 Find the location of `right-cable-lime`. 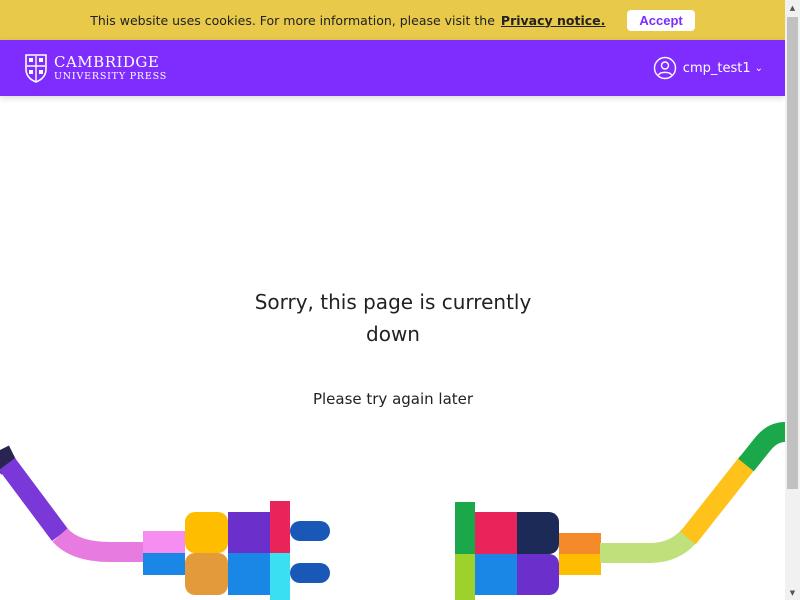

right-cable-lime is located at coordinates (649, 545).